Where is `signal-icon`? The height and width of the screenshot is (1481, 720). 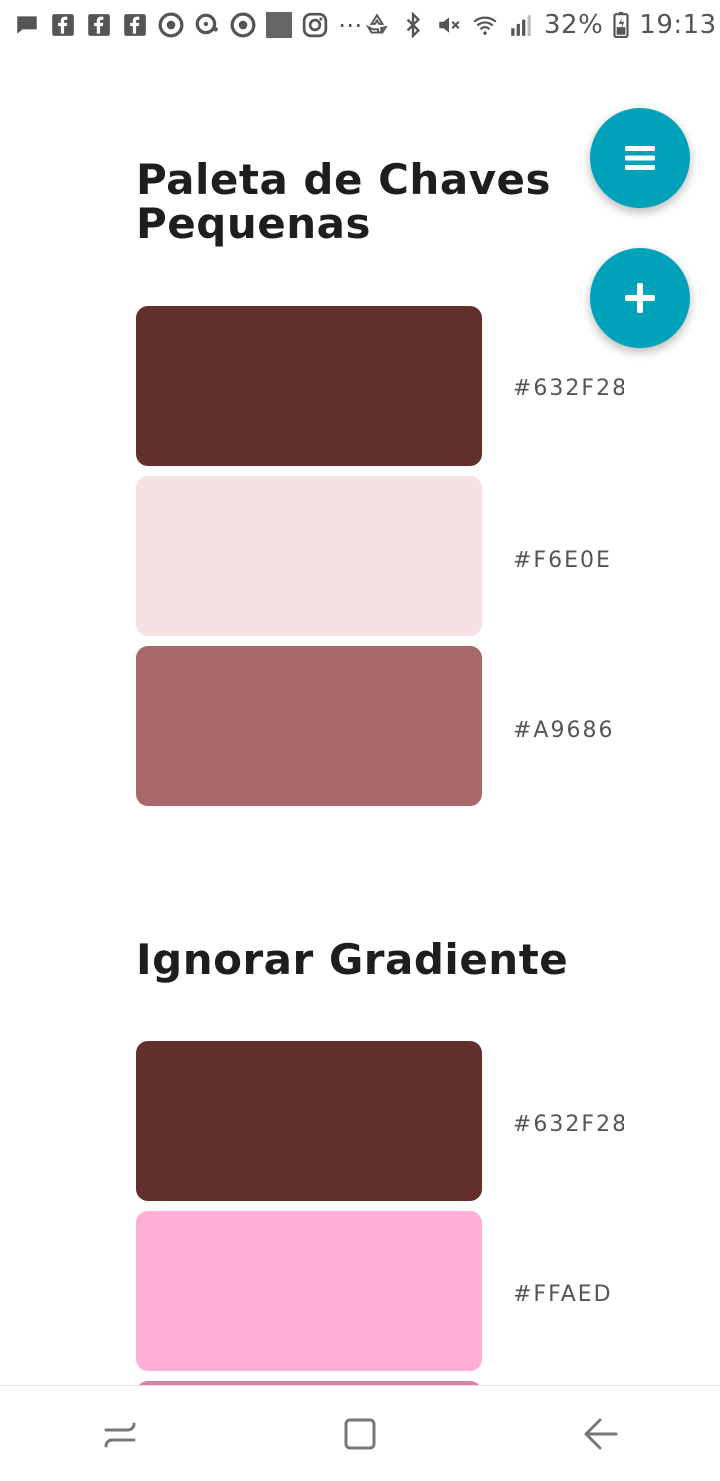 signal-icon is located at coordinates (521, 25).